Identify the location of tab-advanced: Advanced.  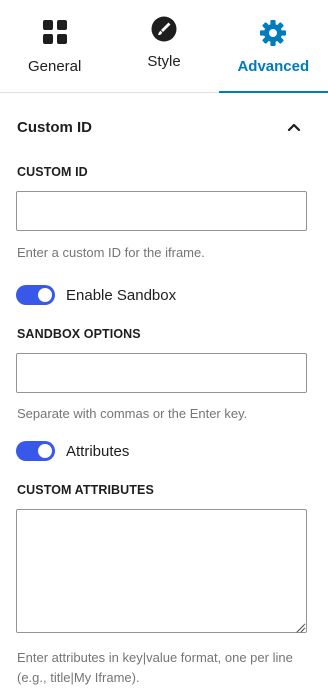
(273, 46).